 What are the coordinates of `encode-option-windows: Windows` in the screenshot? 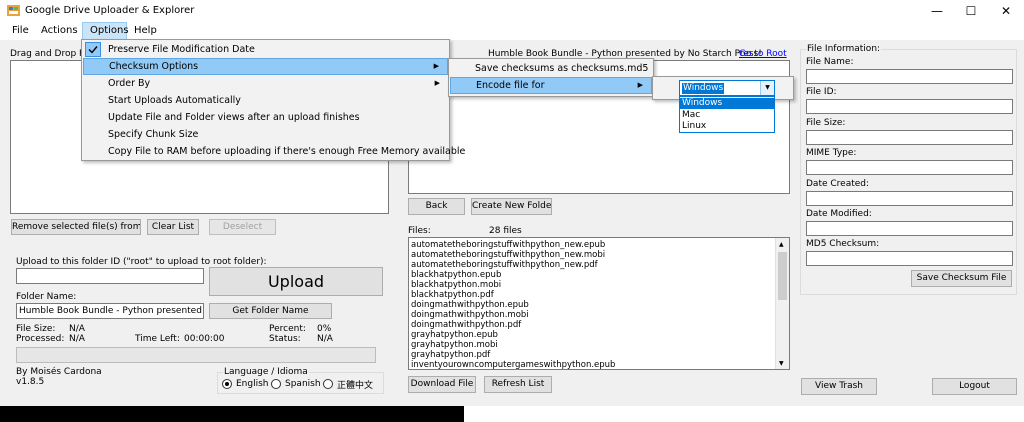 It's located at (727, 103).